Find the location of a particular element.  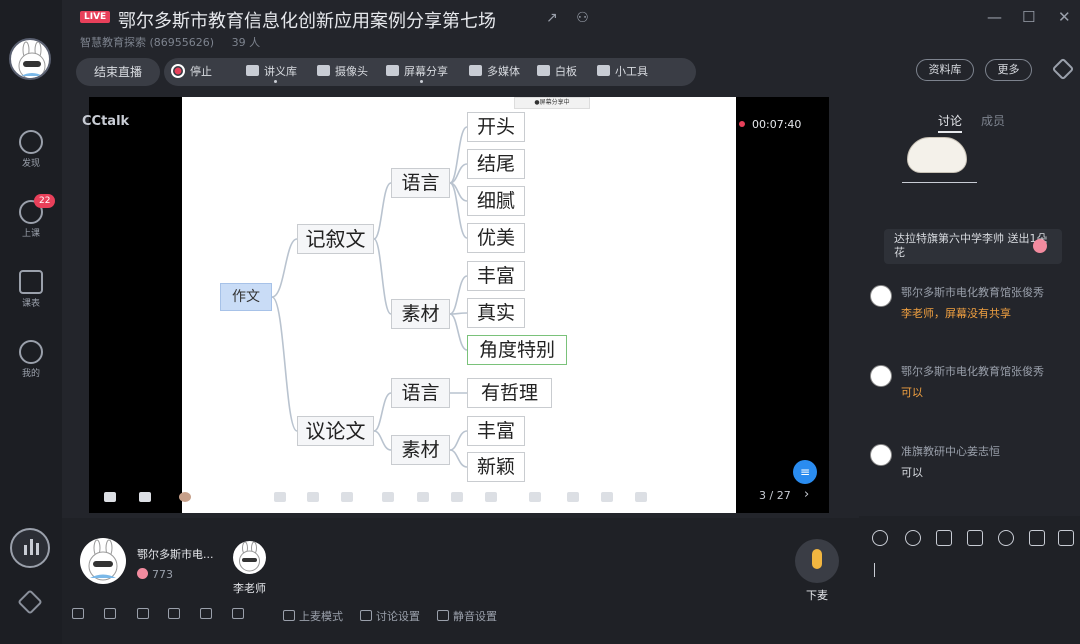

minimize-icon: — is located at coordinates (994, 17).